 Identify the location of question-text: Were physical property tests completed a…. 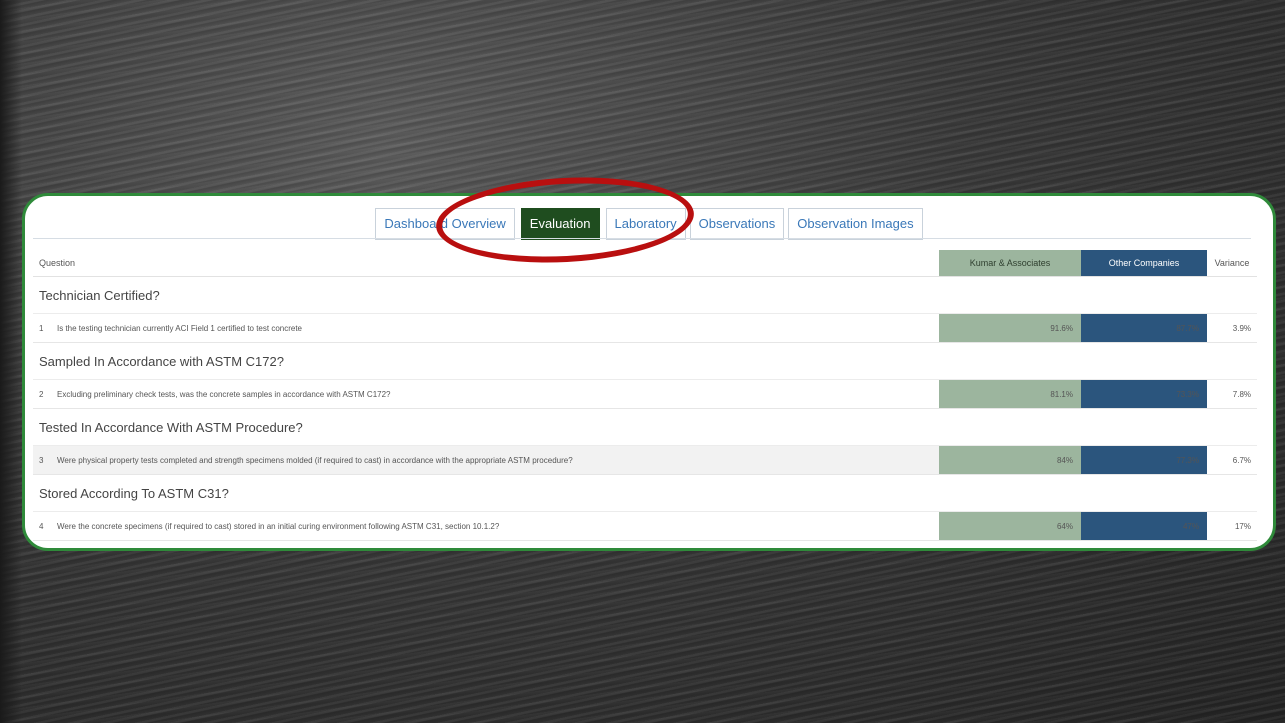
(315, 460).